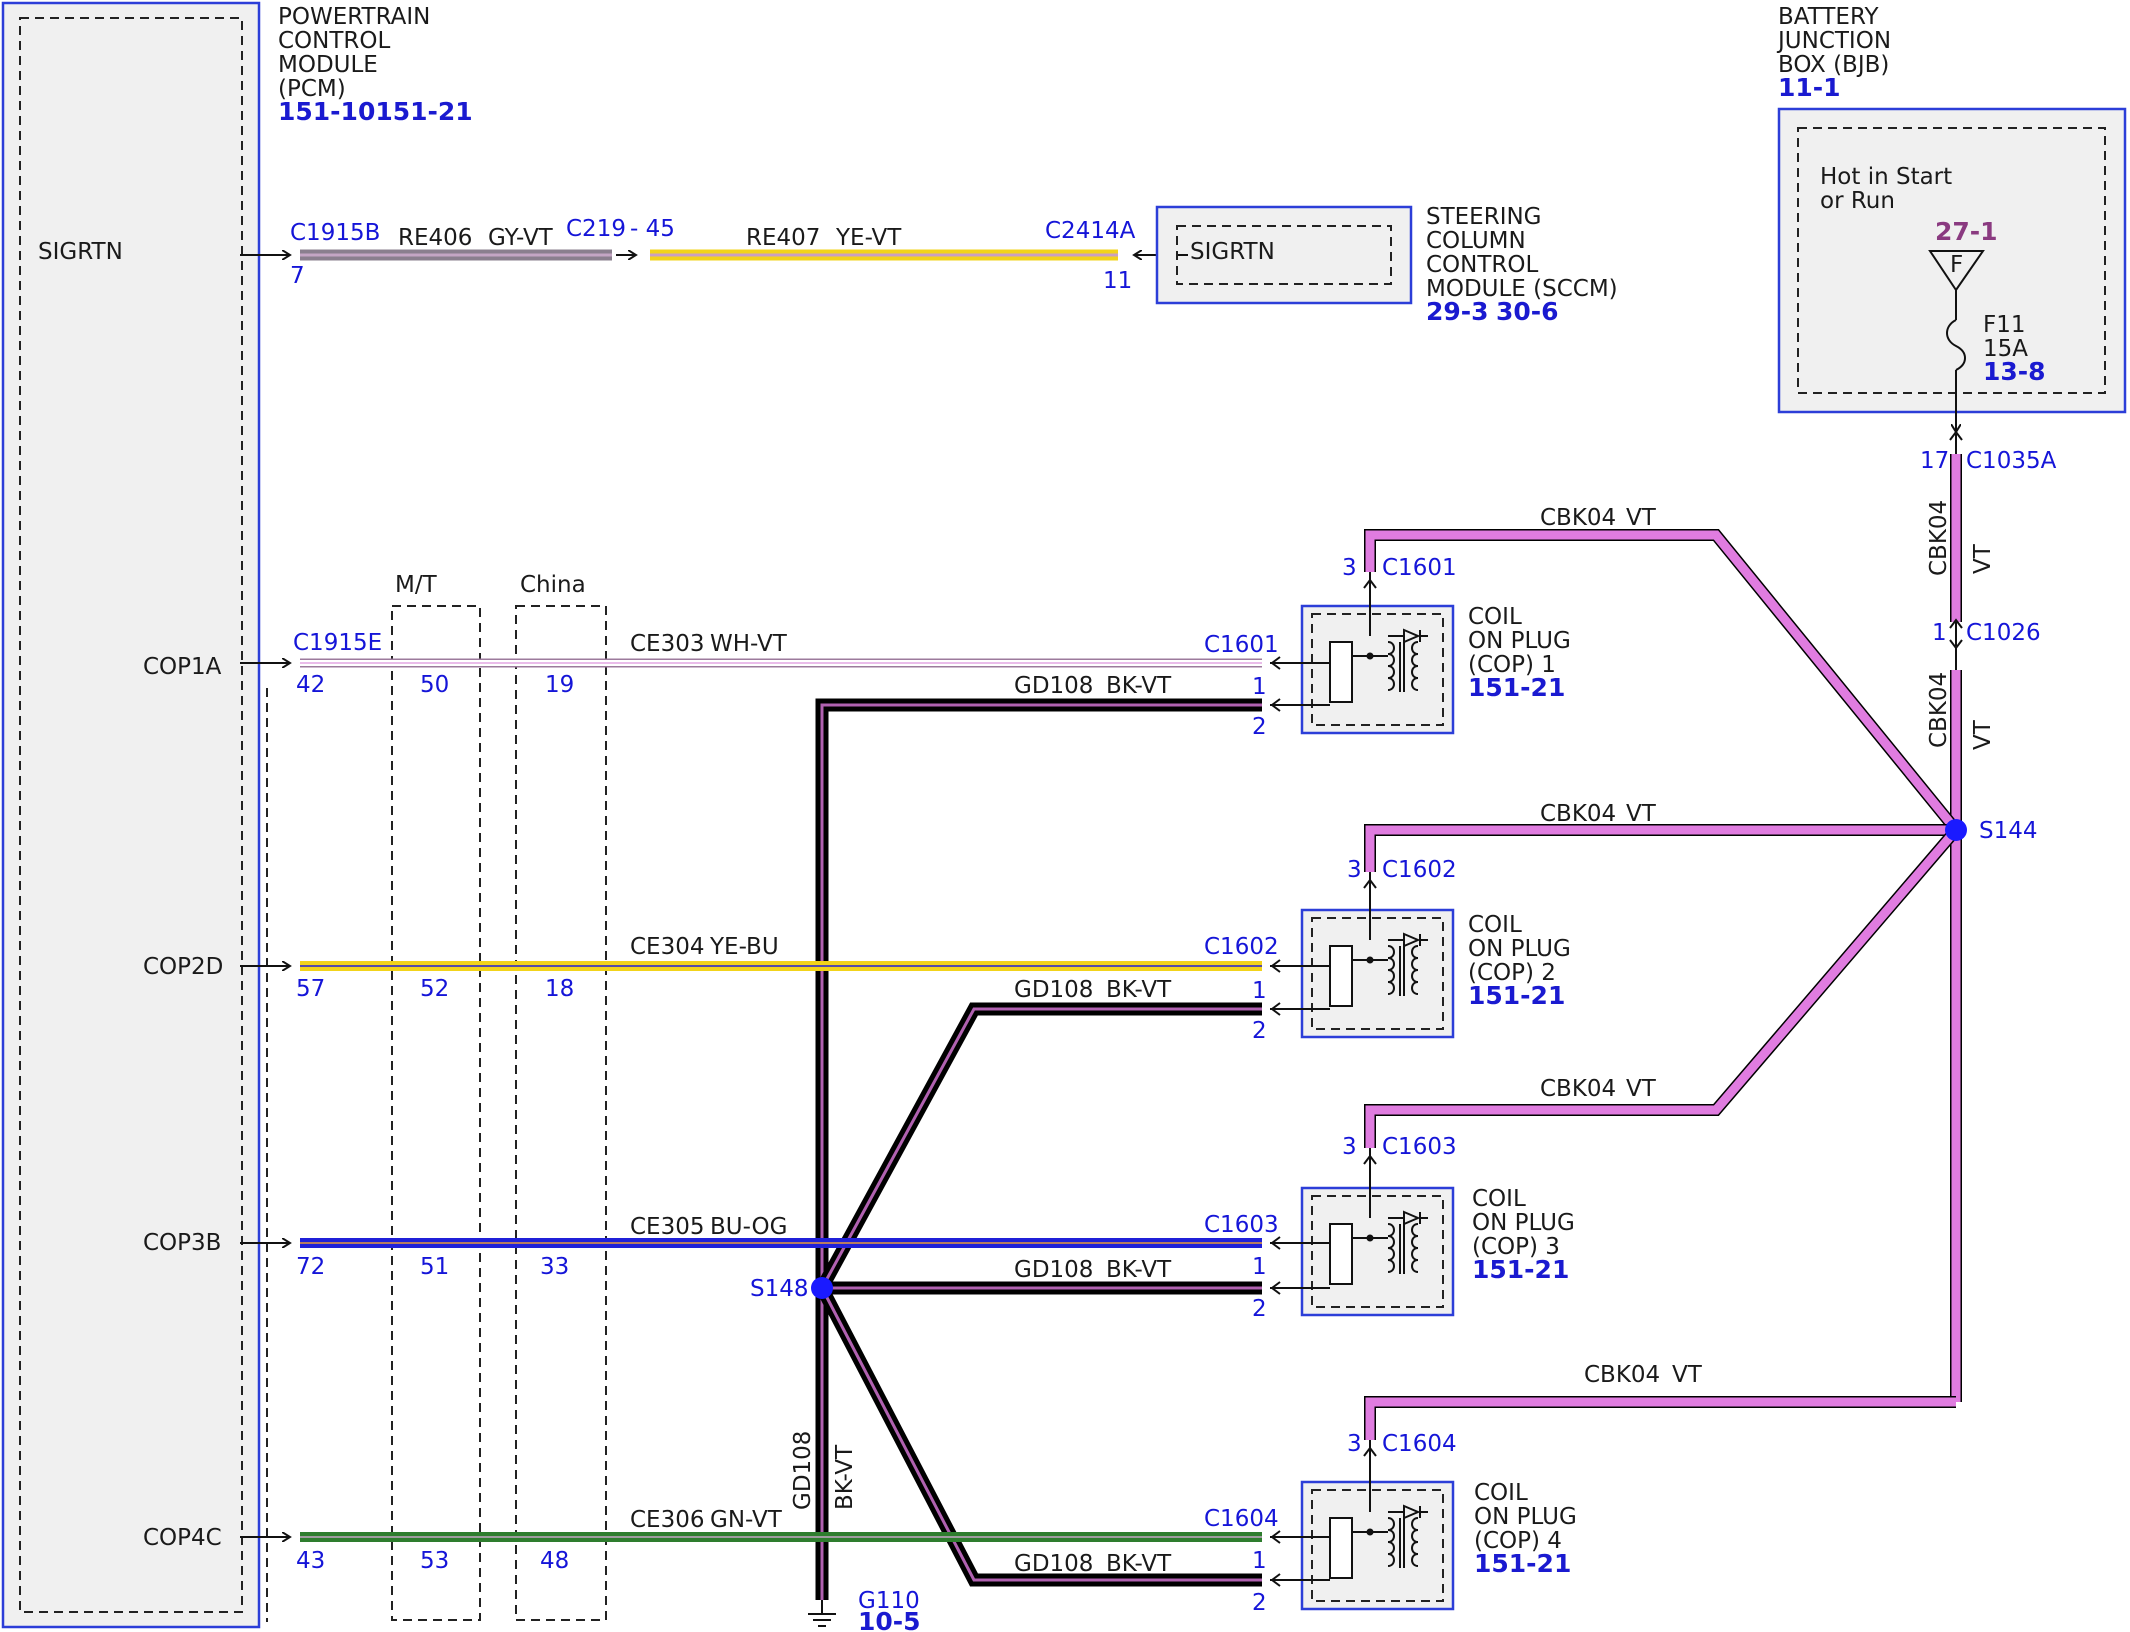 The width and height of the screenshot is (2130, 1632). What do you see at coordinates (375, 111) in the screenshot?
I see `pcm-reference: 151-10151-21` at bounding box center [375, 111].